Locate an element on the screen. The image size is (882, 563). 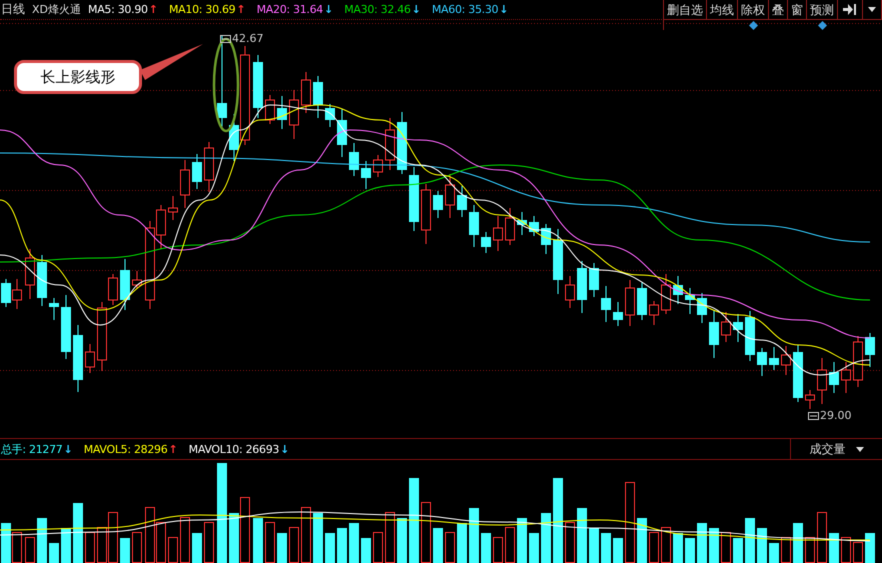
volume-indicator-value: MAVOL5: 28296 is located at coordinates (126, 449).